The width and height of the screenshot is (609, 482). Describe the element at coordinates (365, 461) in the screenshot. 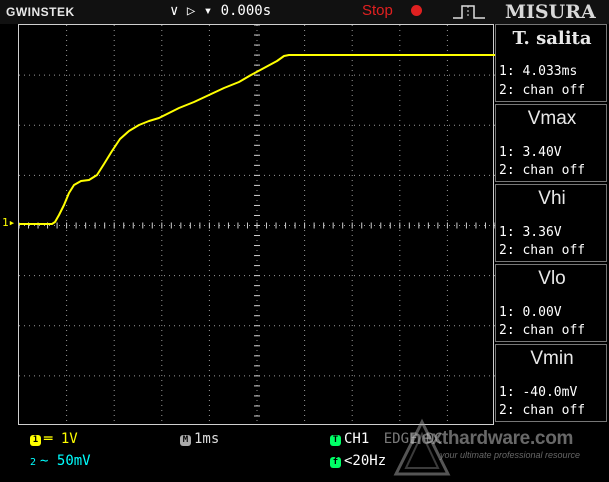

I see `filter-text: <20Hz` at that location.